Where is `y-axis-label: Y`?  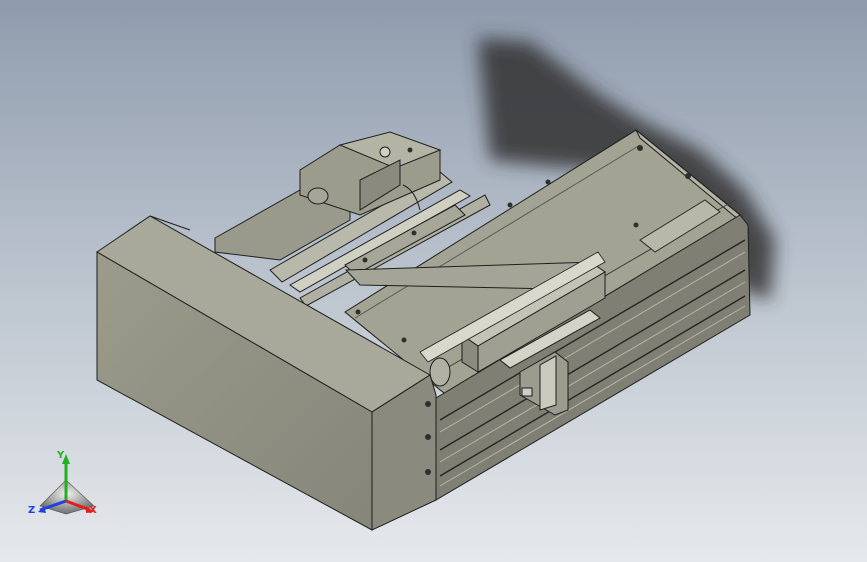 y-axis-label: Y is located at coordinates (61, 455).